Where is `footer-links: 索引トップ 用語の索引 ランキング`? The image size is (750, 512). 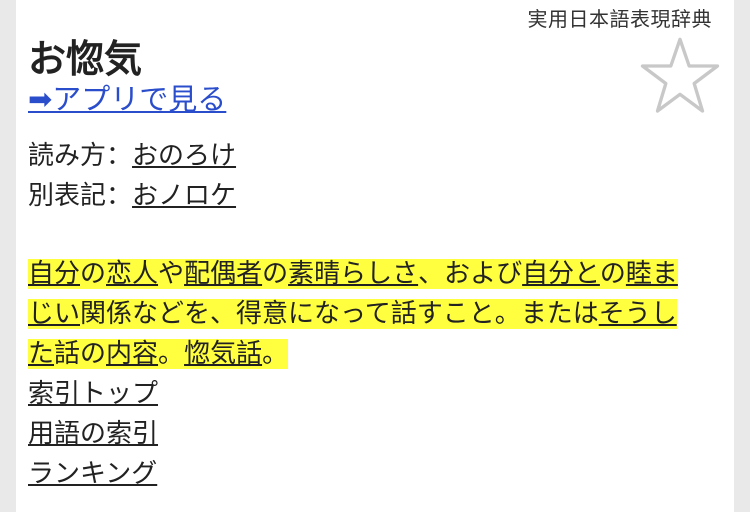
footer-links: 索引トップ 用語の索引 ランキング is located at coordinates (93, 434).